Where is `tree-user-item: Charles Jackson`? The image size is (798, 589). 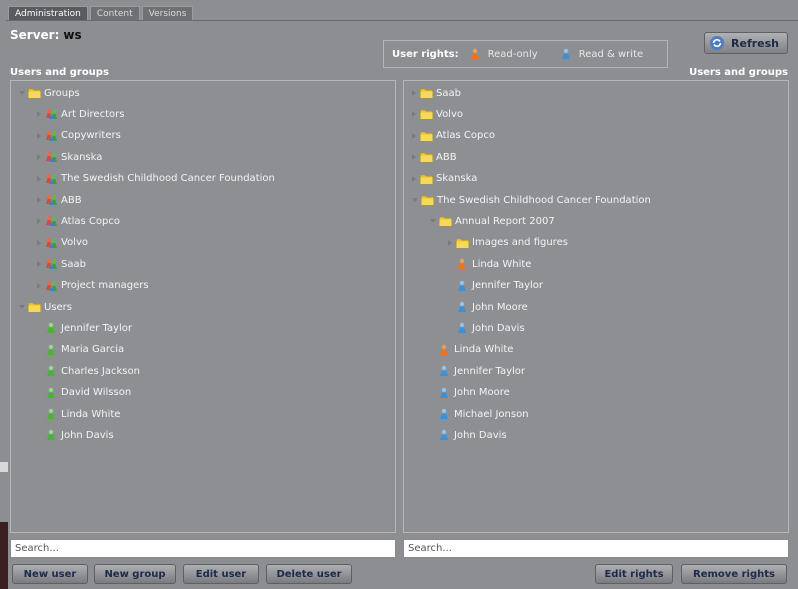
tree-user-item: Charles Jackson is located at coordinates (88, 371).